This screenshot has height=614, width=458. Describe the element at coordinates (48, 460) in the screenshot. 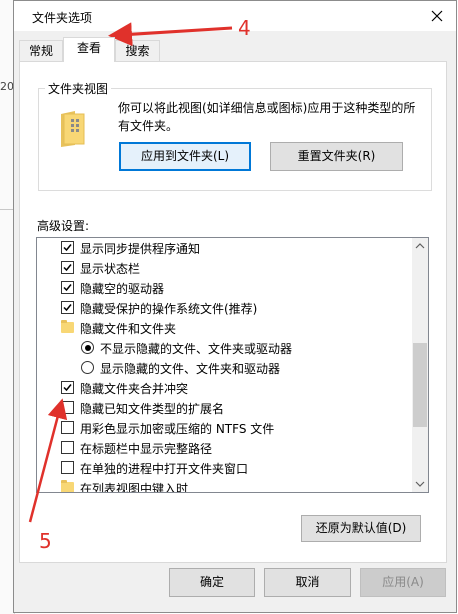

I see `arrow-to-extension-checkbox` at that location.